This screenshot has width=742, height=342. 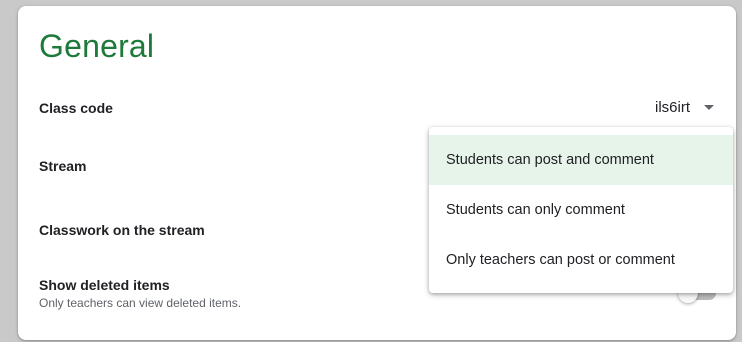 I want to click on show-deleted-items-description: Only teachers can view deleted items., so click(x=140, y=303).